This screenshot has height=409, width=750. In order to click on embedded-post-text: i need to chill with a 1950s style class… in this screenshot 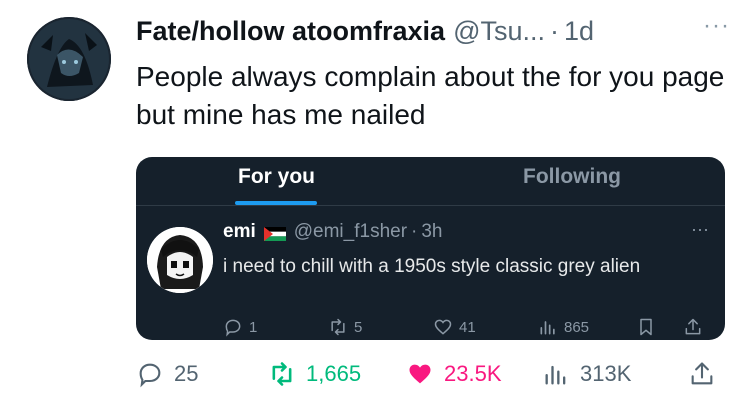, I will do `click(432, 266)`.